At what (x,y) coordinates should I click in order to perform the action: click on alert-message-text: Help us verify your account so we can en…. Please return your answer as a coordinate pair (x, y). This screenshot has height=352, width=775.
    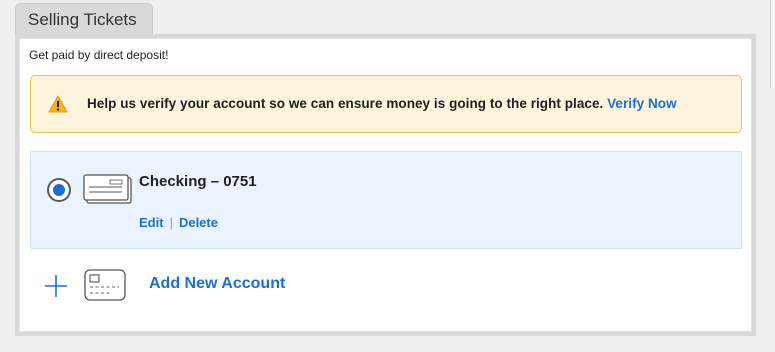
    Looking at the image, I should click on (382, 103).